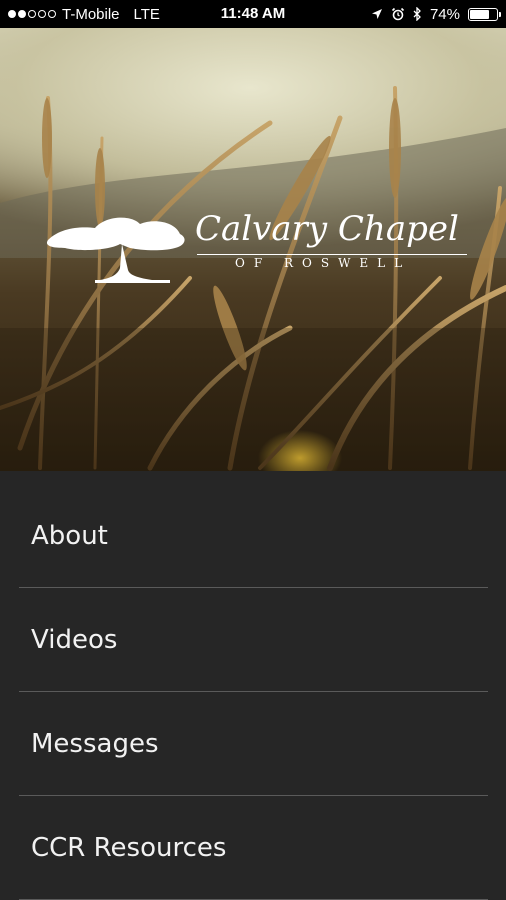 The height and width of the screenshot is (900, 506). What do you see at coordinates (253, 640) in the screenshot?
I see `menu-item-videos: Videos` at bounding box center [253, 640].